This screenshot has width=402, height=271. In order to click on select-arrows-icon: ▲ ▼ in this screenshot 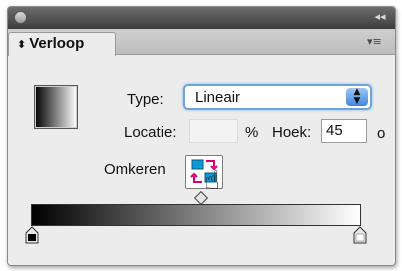, I will do `click(357, 97)`.